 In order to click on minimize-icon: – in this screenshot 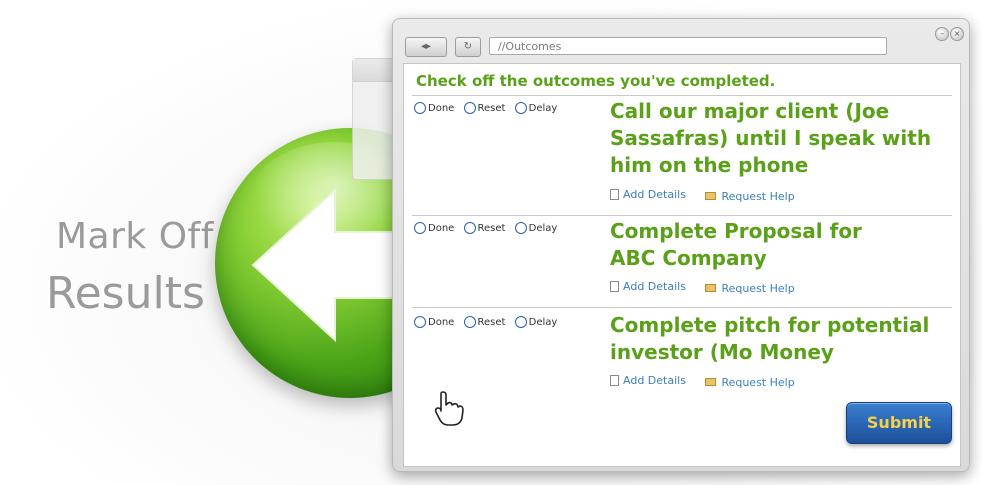, I will do `click(942, 34)`.